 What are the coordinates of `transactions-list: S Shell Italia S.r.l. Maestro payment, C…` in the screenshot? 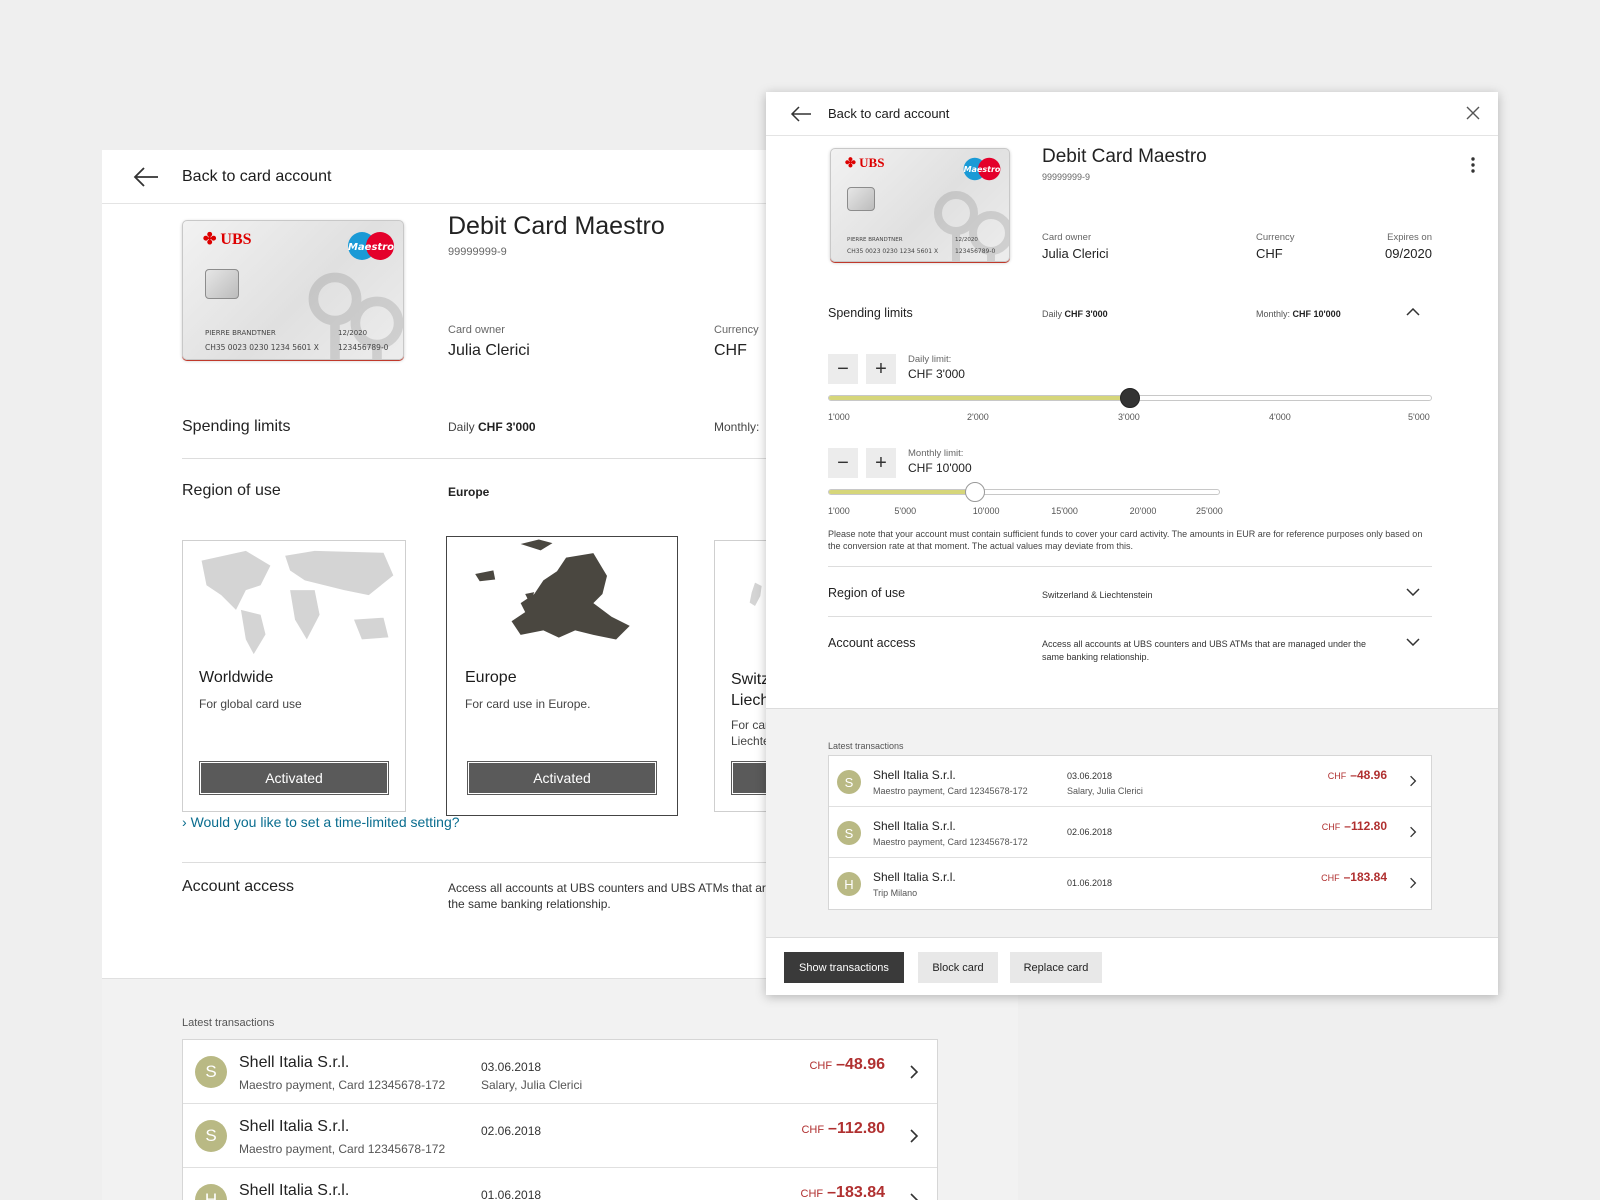 It's located at (1130, 832).